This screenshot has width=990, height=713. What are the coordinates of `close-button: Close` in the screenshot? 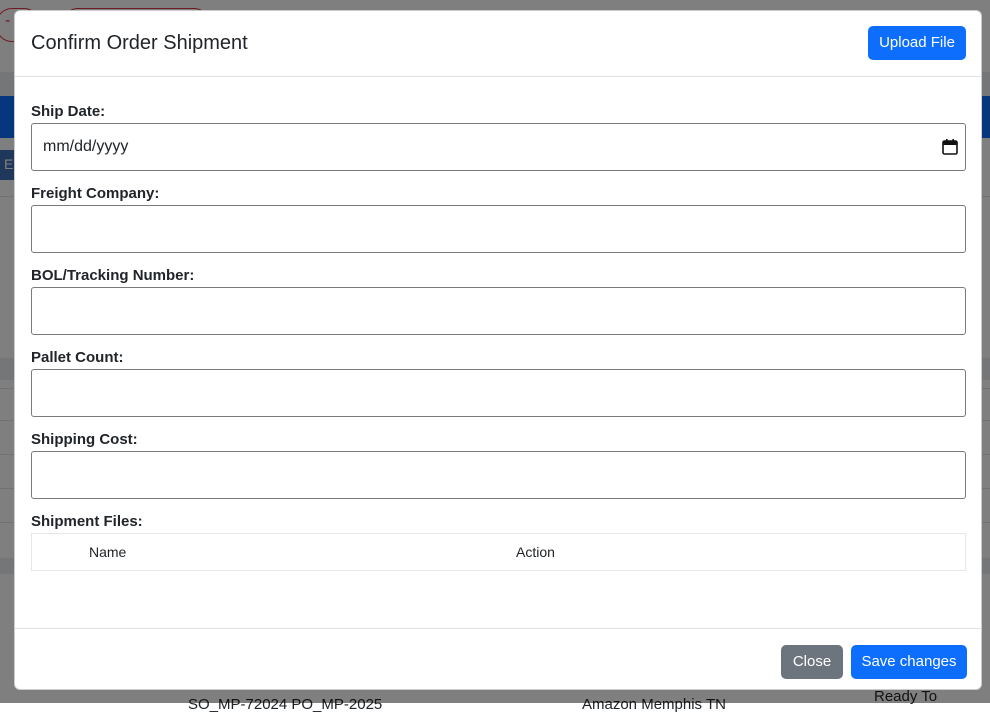 It's located at (812, 662).